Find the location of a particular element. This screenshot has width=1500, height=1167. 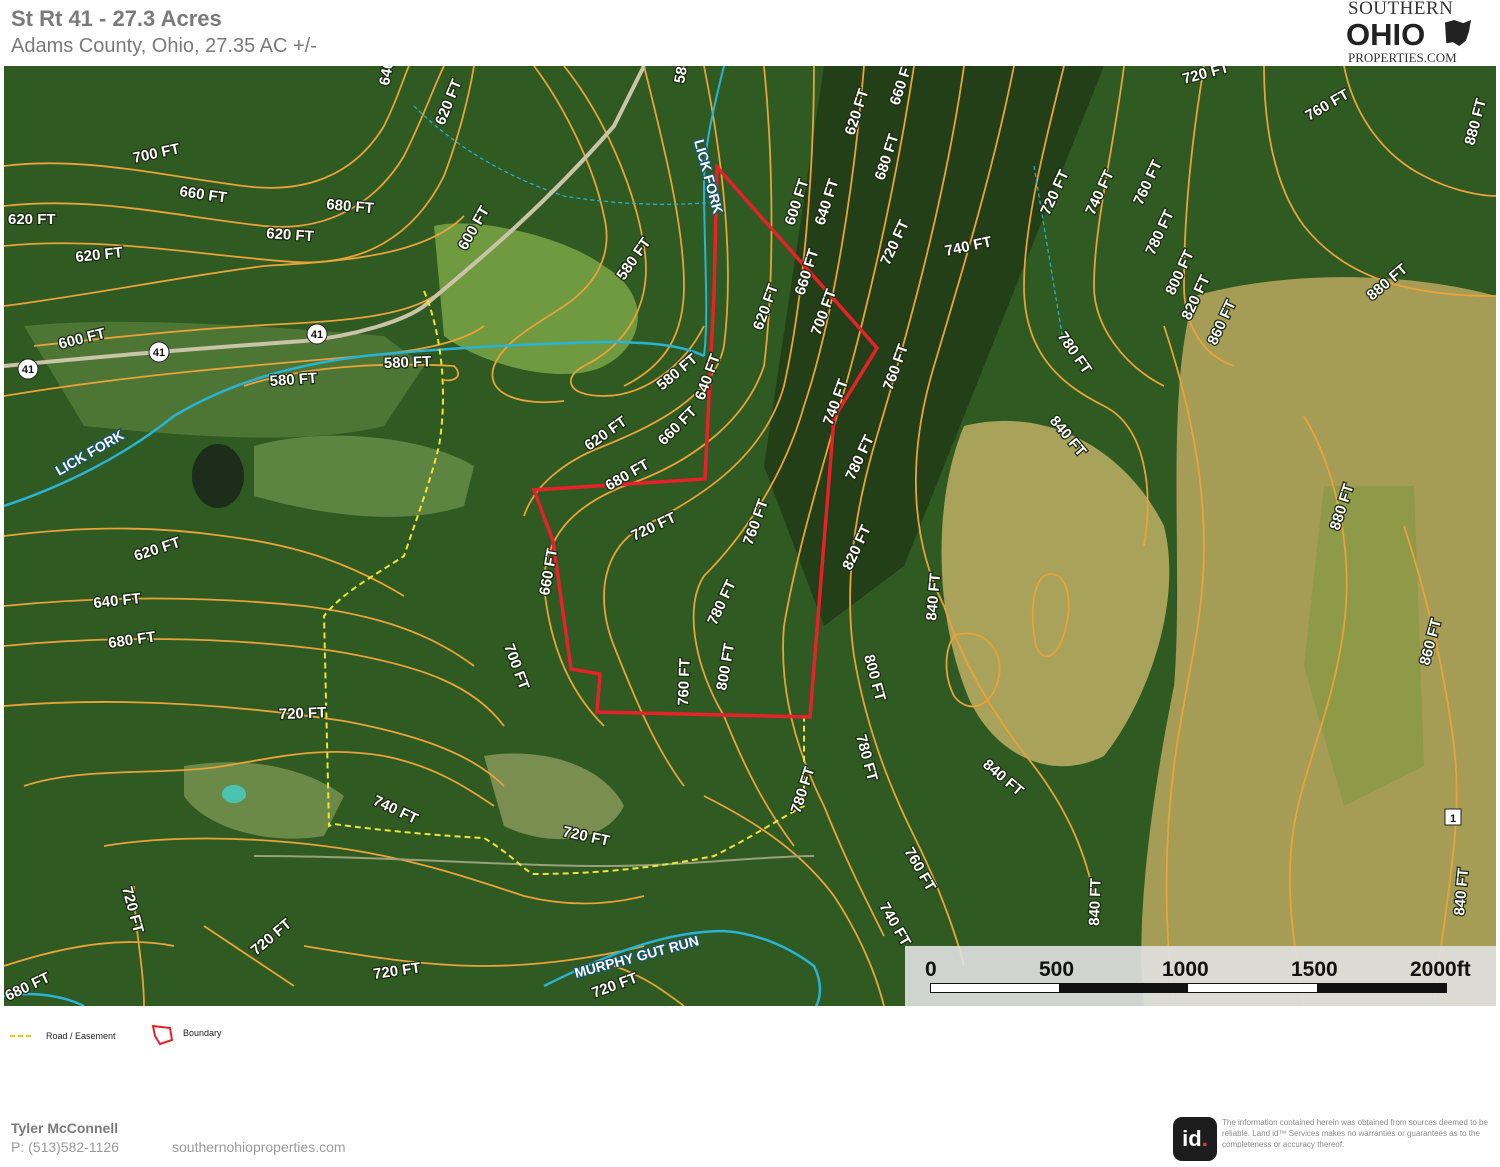

route-41-shield-b: 41 is located at coordinates (159, 352).